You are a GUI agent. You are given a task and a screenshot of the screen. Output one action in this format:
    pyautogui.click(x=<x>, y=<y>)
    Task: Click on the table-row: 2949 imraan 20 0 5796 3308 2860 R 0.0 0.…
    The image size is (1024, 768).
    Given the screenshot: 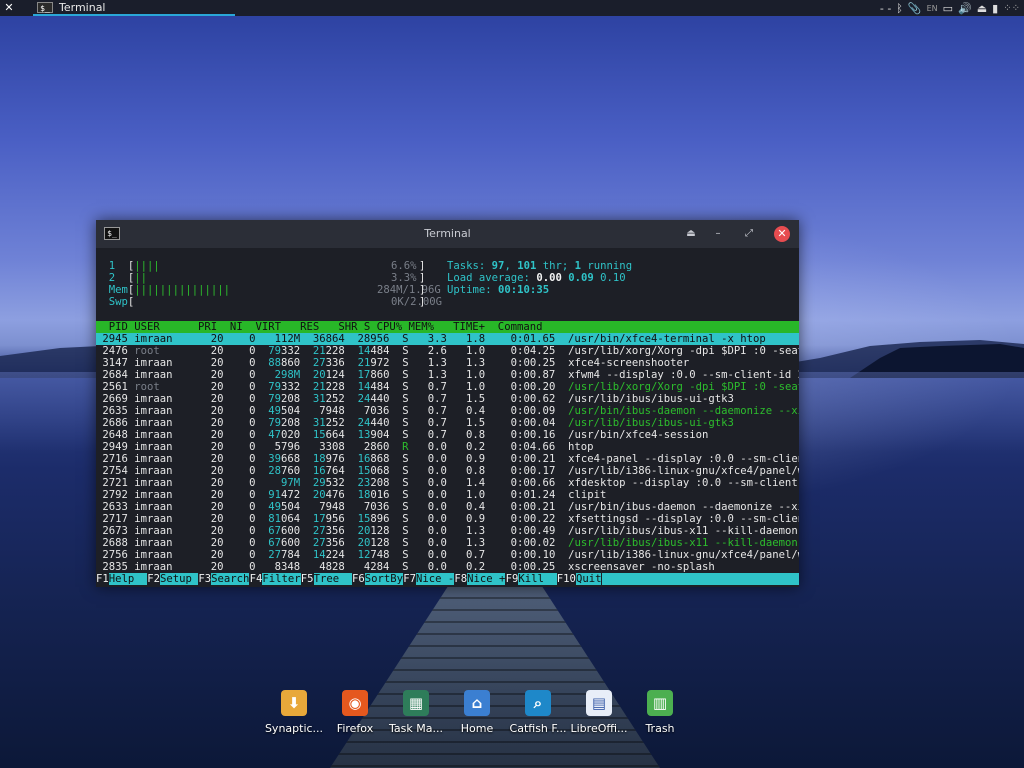 What is the action you would take?
    pyautogui.click(x=447, y=447)
    